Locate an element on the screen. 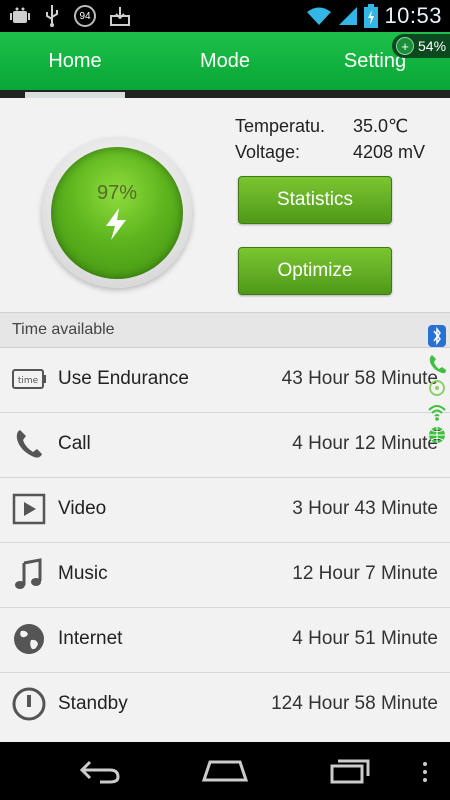 The image size is (450, 800). signal-icon is located at coordinates (348, 16).